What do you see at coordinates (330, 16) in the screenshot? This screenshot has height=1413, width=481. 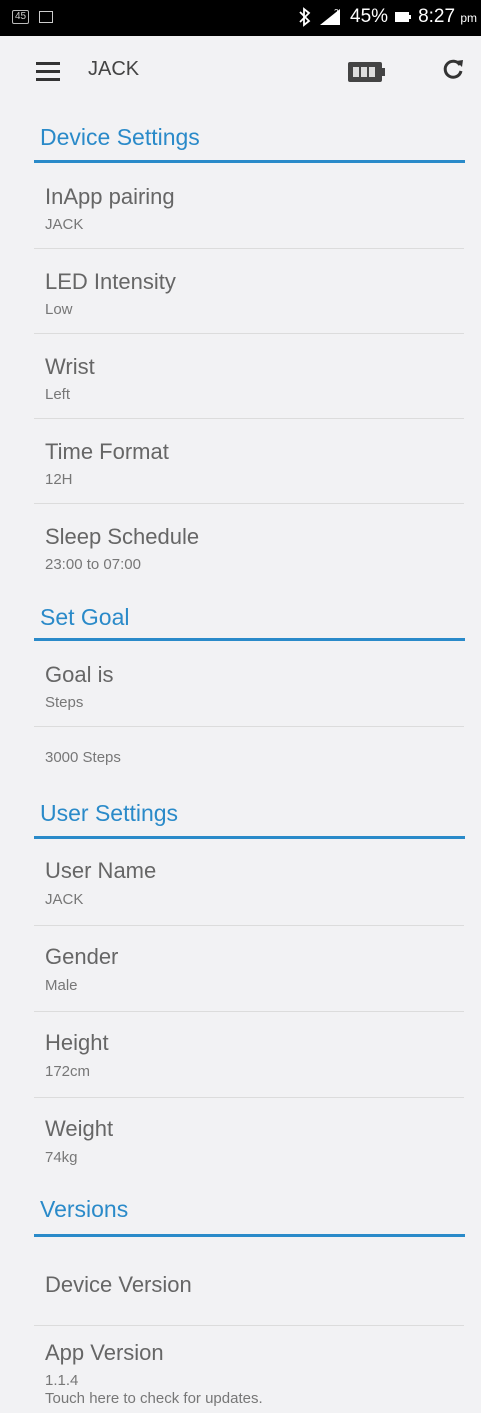 I see `signal-icon: 2` at bounding box center [330, 16].